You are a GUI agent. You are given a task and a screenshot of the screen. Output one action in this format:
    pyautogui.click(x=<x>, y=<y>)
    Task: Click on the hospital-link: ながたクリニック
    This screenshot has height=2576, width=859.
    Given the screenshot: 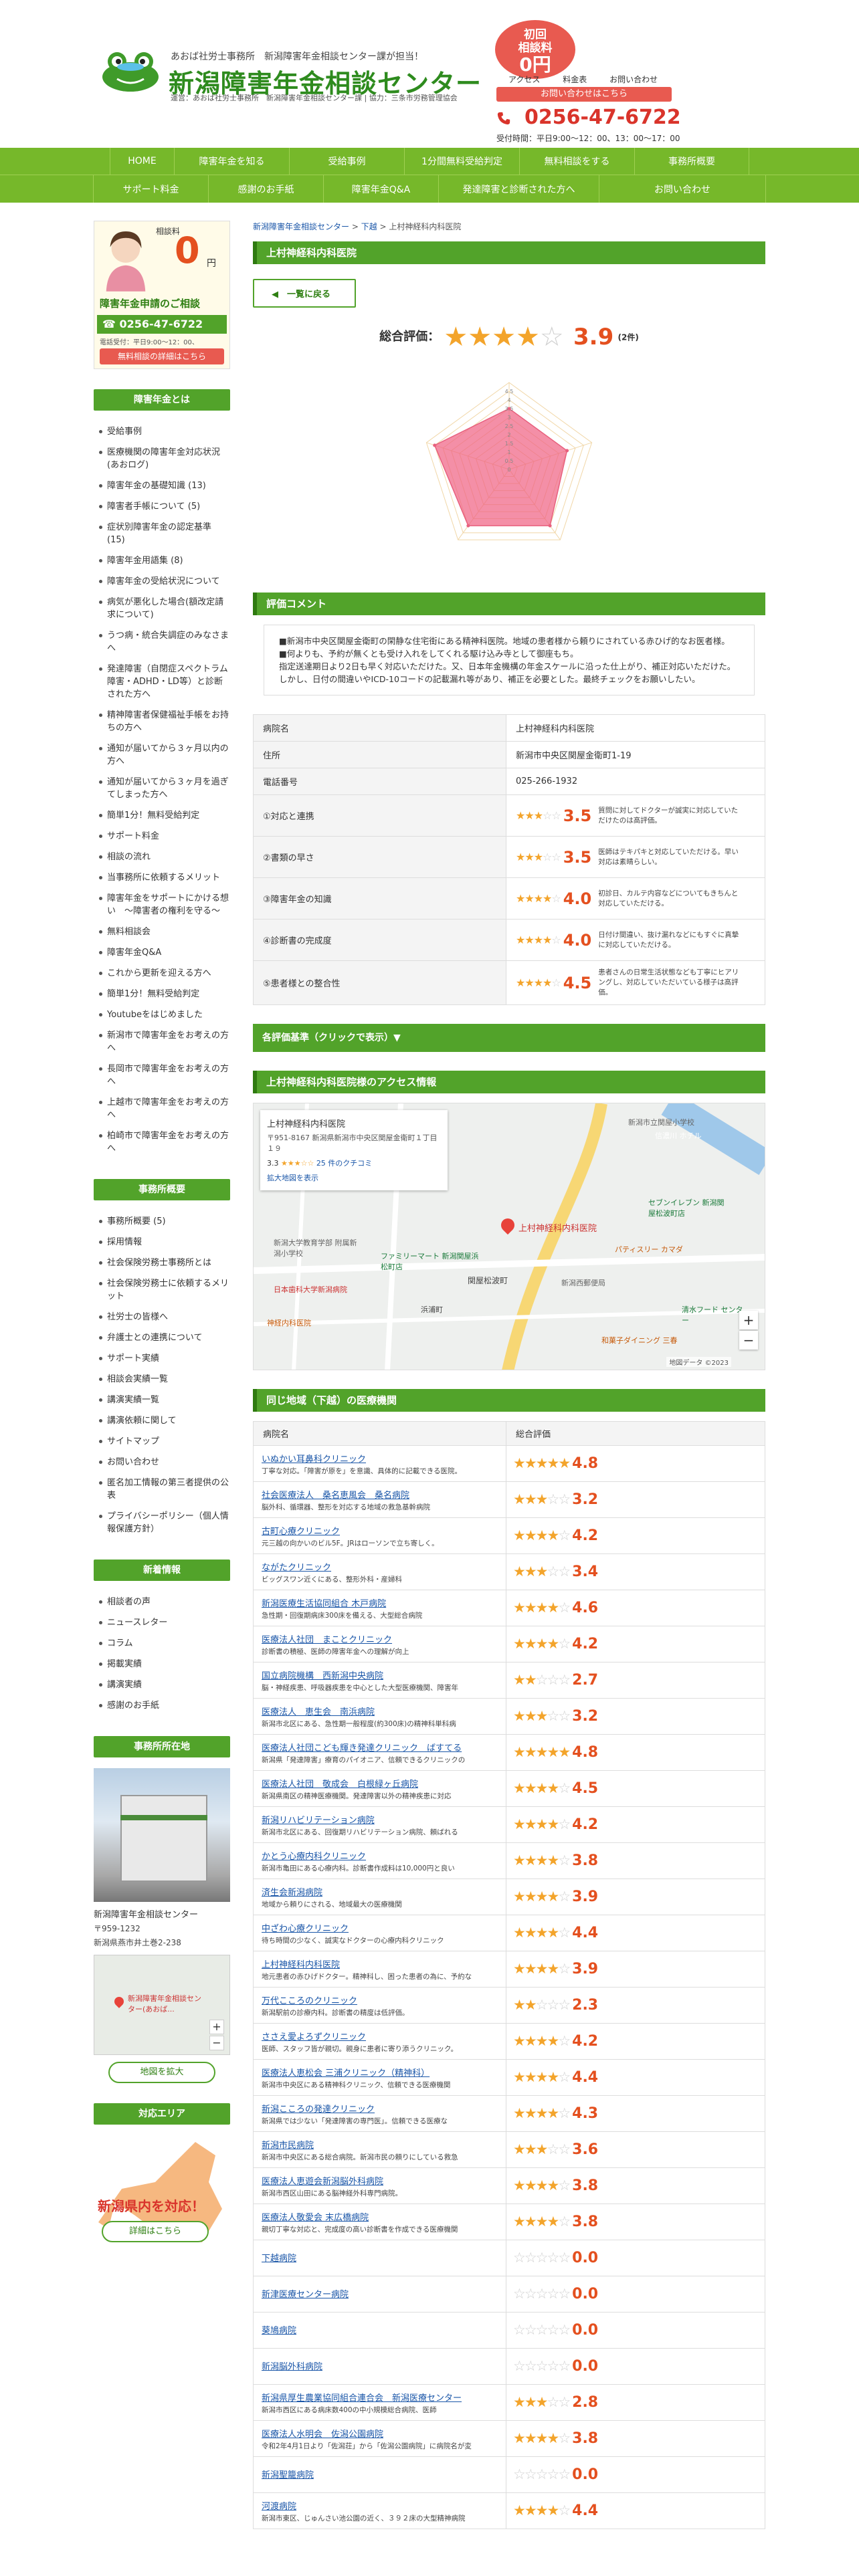 What is the action you would take?
    pyautogui.click(x=380, y=1566)
    